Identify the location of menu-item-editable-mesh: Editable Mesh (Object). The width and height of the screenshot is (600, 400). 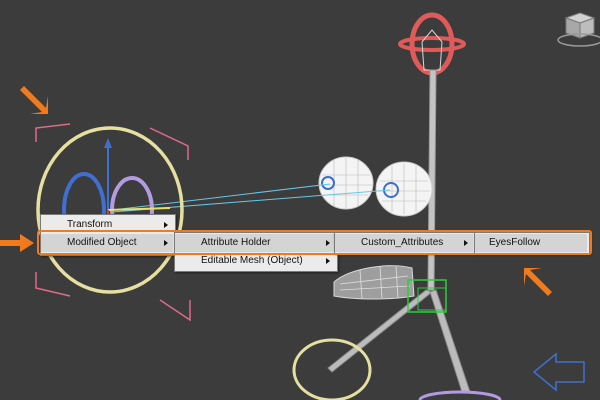
(255, 261).